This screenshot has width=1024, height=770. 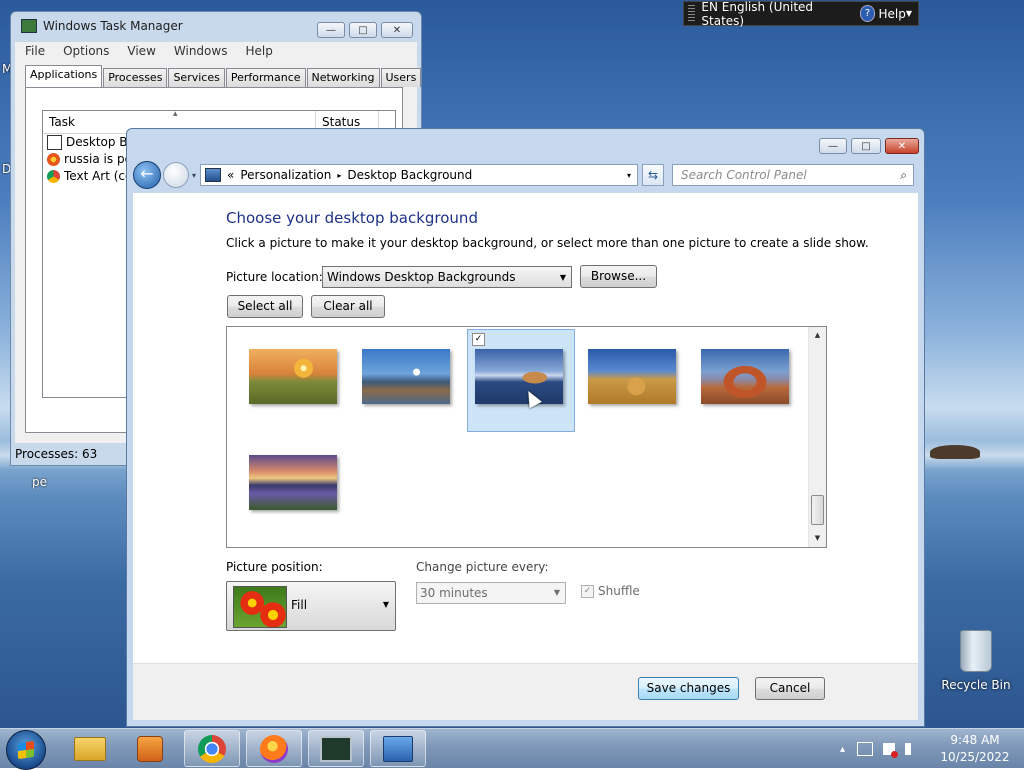 What do you see at coordinates (688, 688) in the screenshot?
I see `save-changes-button: Save changes` at bounding box center [688, 688].